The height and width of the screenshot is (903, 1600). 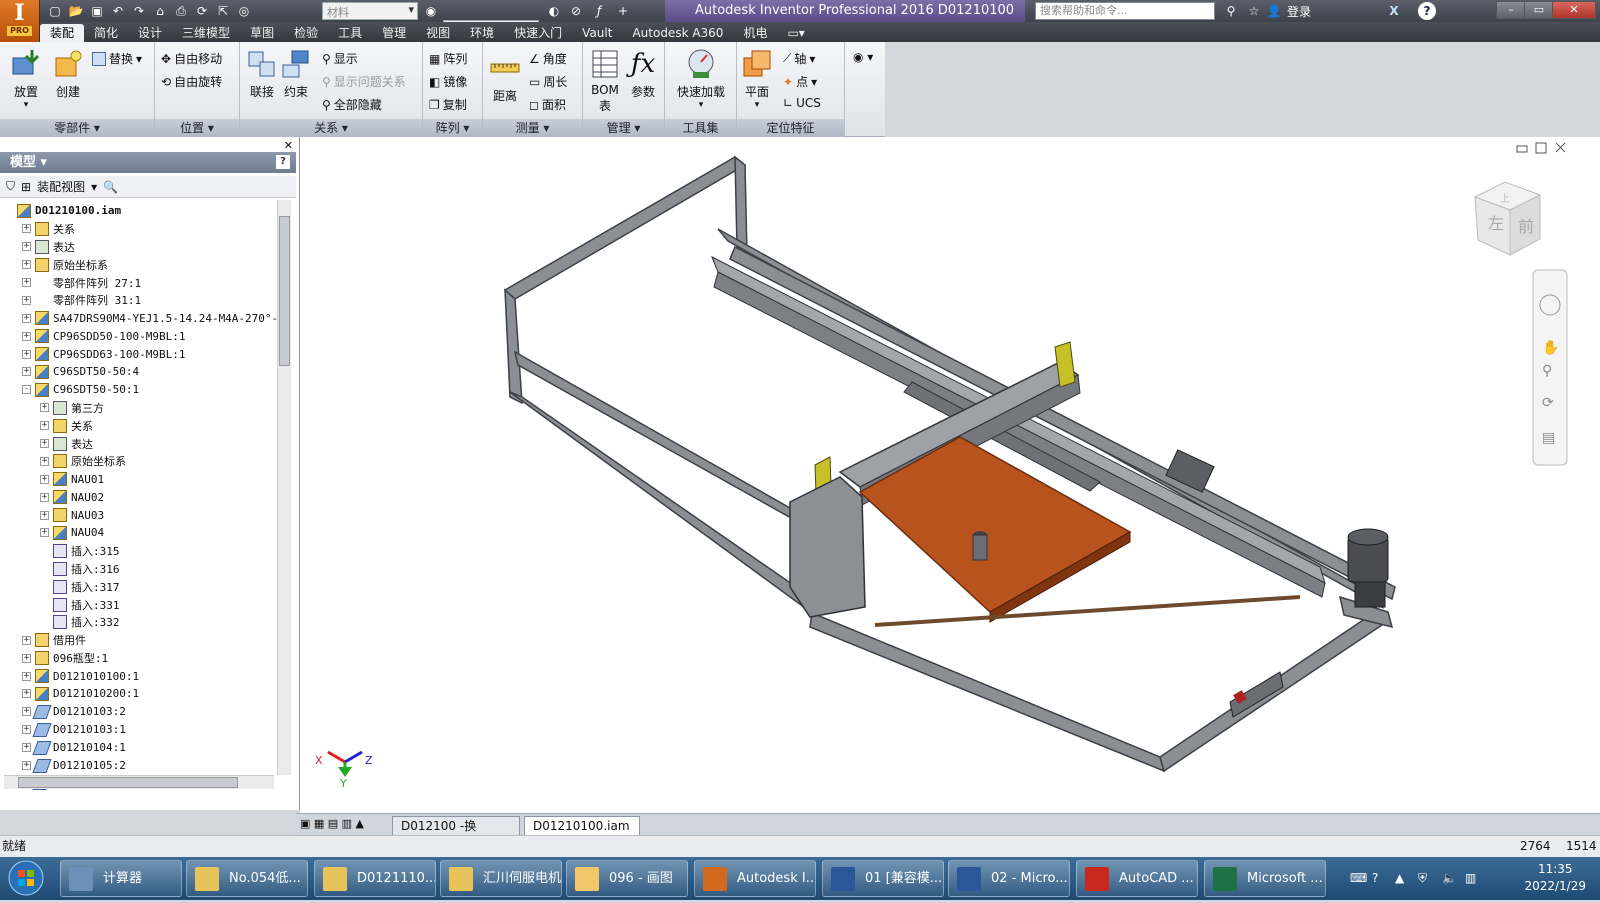 What do you see at coordinates (141, 300) in the screenshot?
I see `tree-node: + 零部件阵列 31:1` at bounding box center [141, 300].